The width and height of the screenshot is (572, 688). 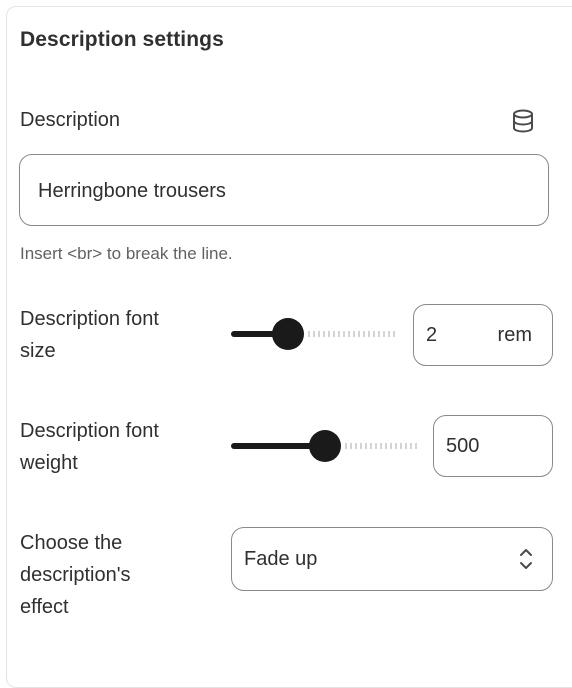 What do you see at coordinates (284, 190) in the screenshot?
I see `description-input: Herringbone trousers` at bounding box center [284, 190].